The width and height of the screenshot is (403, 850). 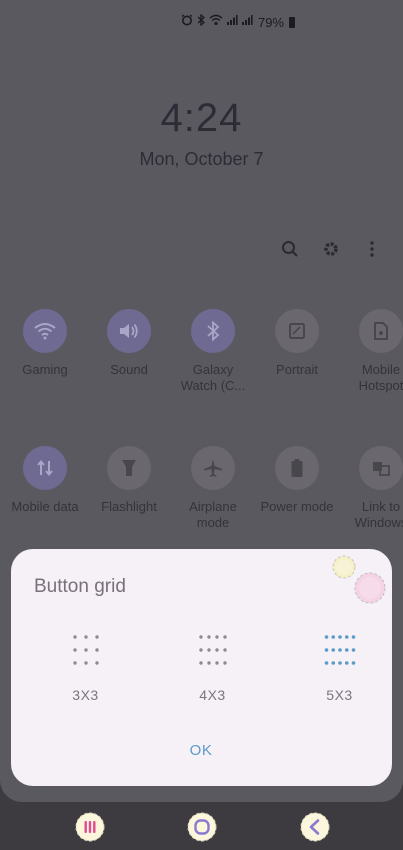 What do you see at coordinates (359, 579) in the screenshot?
I see `flower-decoration-icon` at bounding box center [359, 579].